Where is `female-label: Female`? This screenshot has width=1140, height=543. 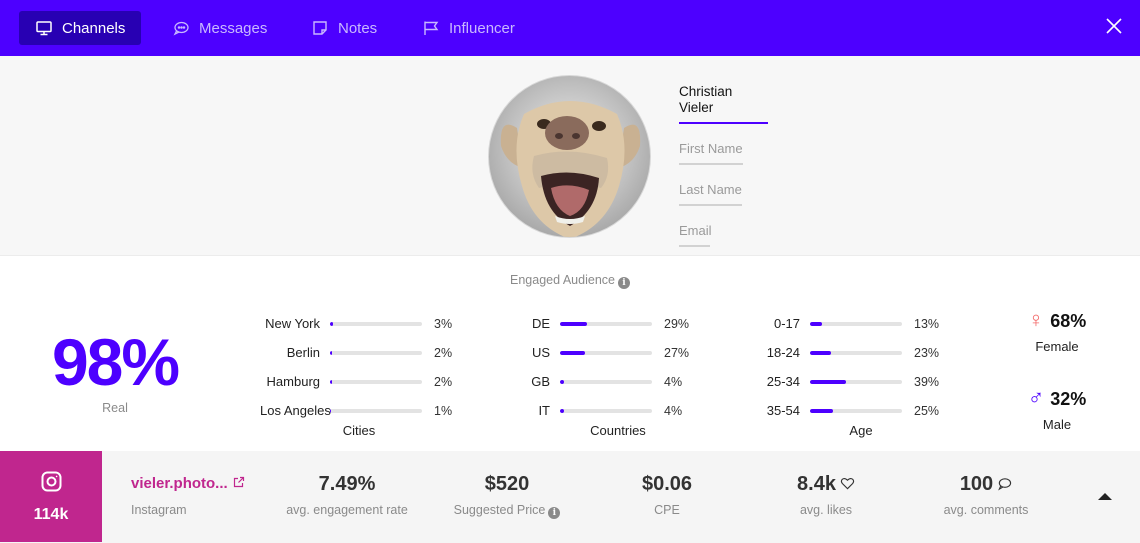
female-label: Female is located at coordinates (1057, 346).